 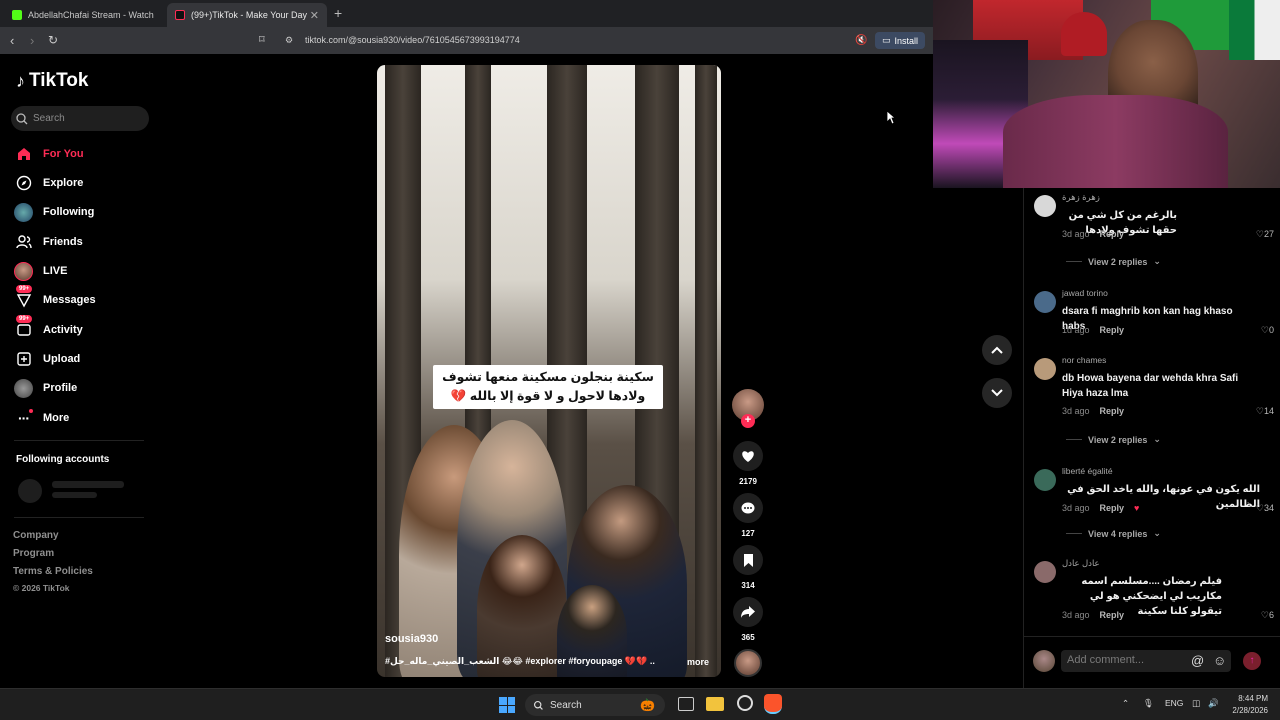 What do you see at coordinates (314, 15) in the screenshot?
I see `close-tab-icon: ✕` at bounding box center [314, 15].